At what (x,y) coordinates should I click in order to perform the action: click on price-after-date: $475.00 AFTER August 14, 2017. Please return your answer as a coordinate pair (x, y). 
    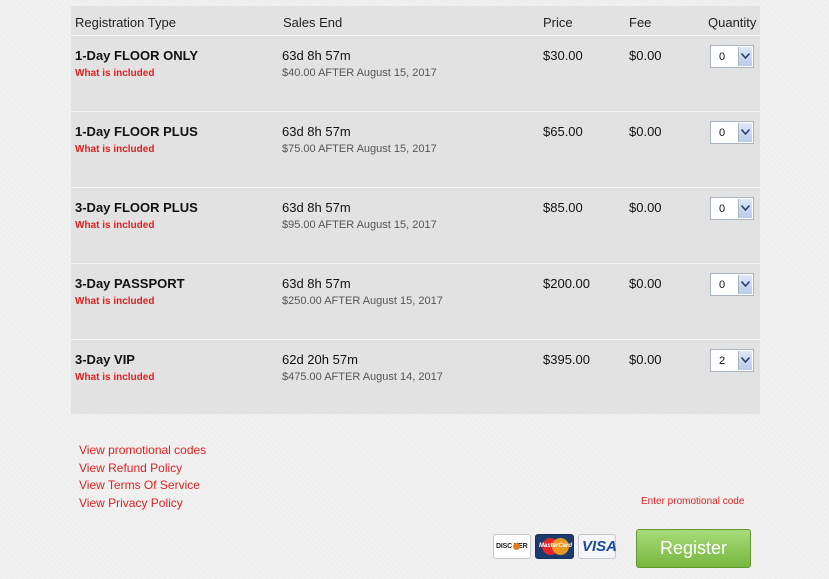
    Looking at the image, I should click on (362, 377).